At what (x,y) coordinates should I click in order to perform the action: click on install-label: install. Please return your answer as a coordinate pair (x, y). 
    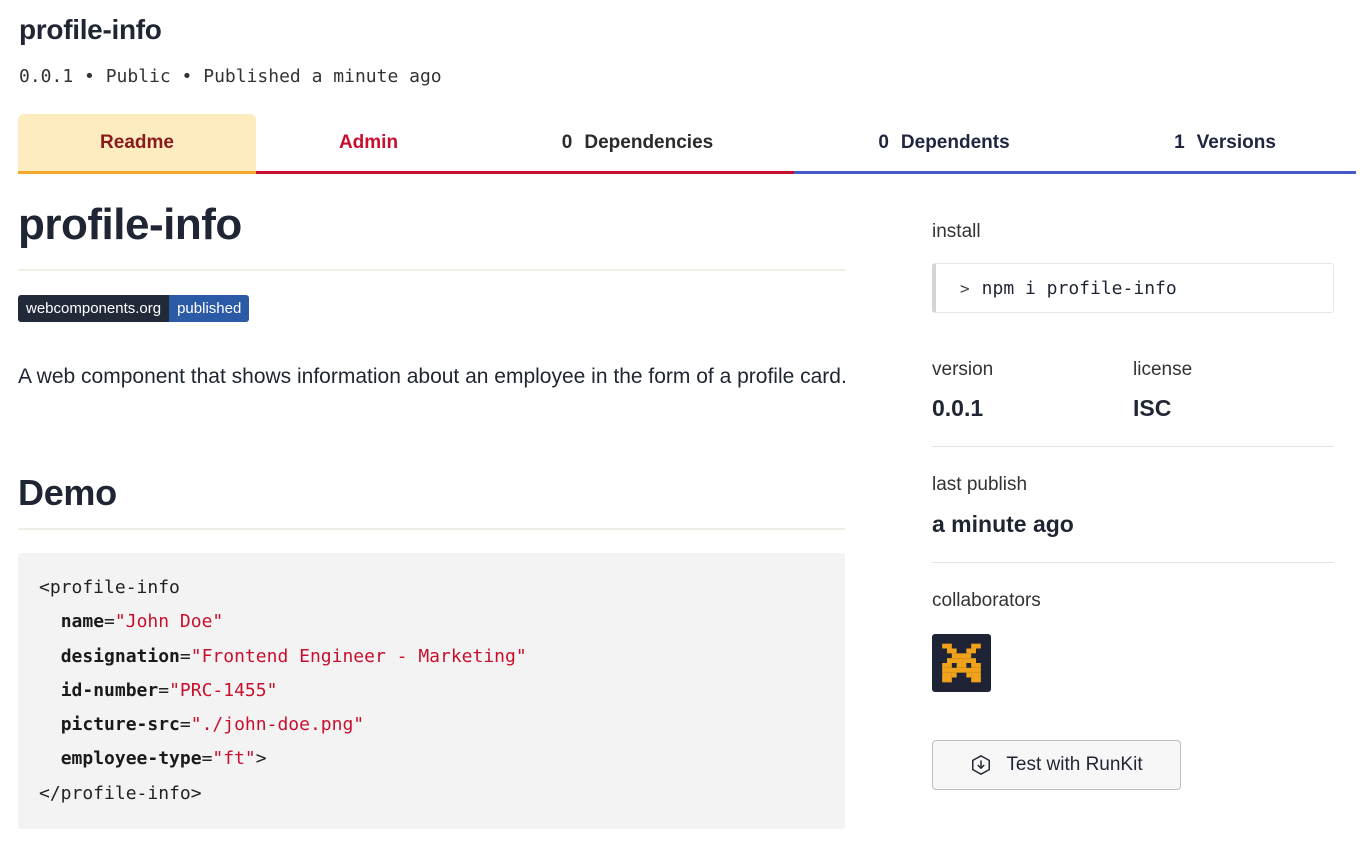
    Looking at the image, I should click on (956, 231).